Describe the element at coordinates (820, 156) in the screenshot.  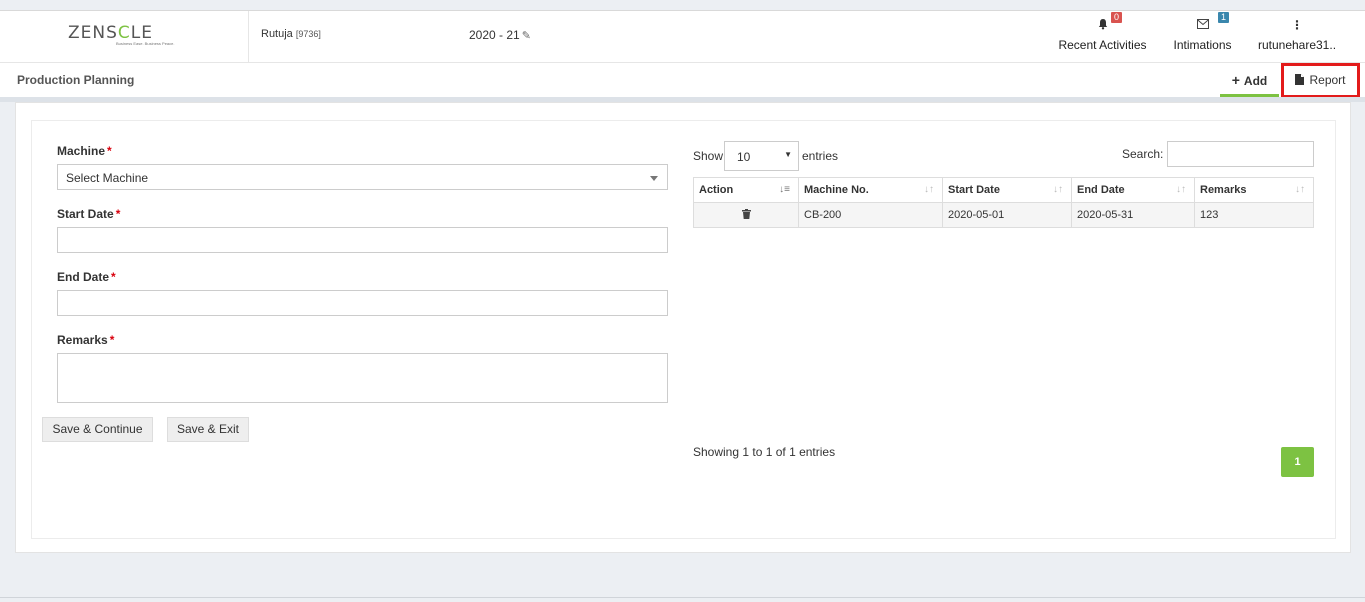
I see `entries-label: entries` at that location.